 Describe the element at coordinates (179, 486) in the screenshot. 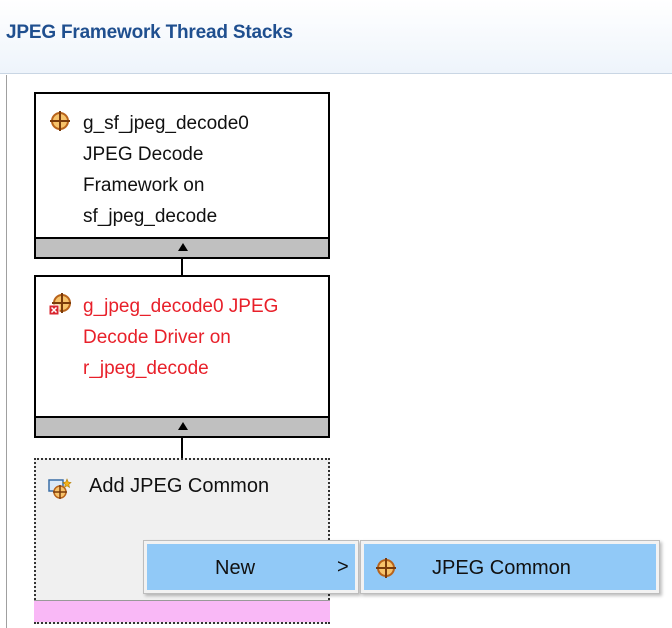

I see `add-module-label: Add JPEG Common` at that location.